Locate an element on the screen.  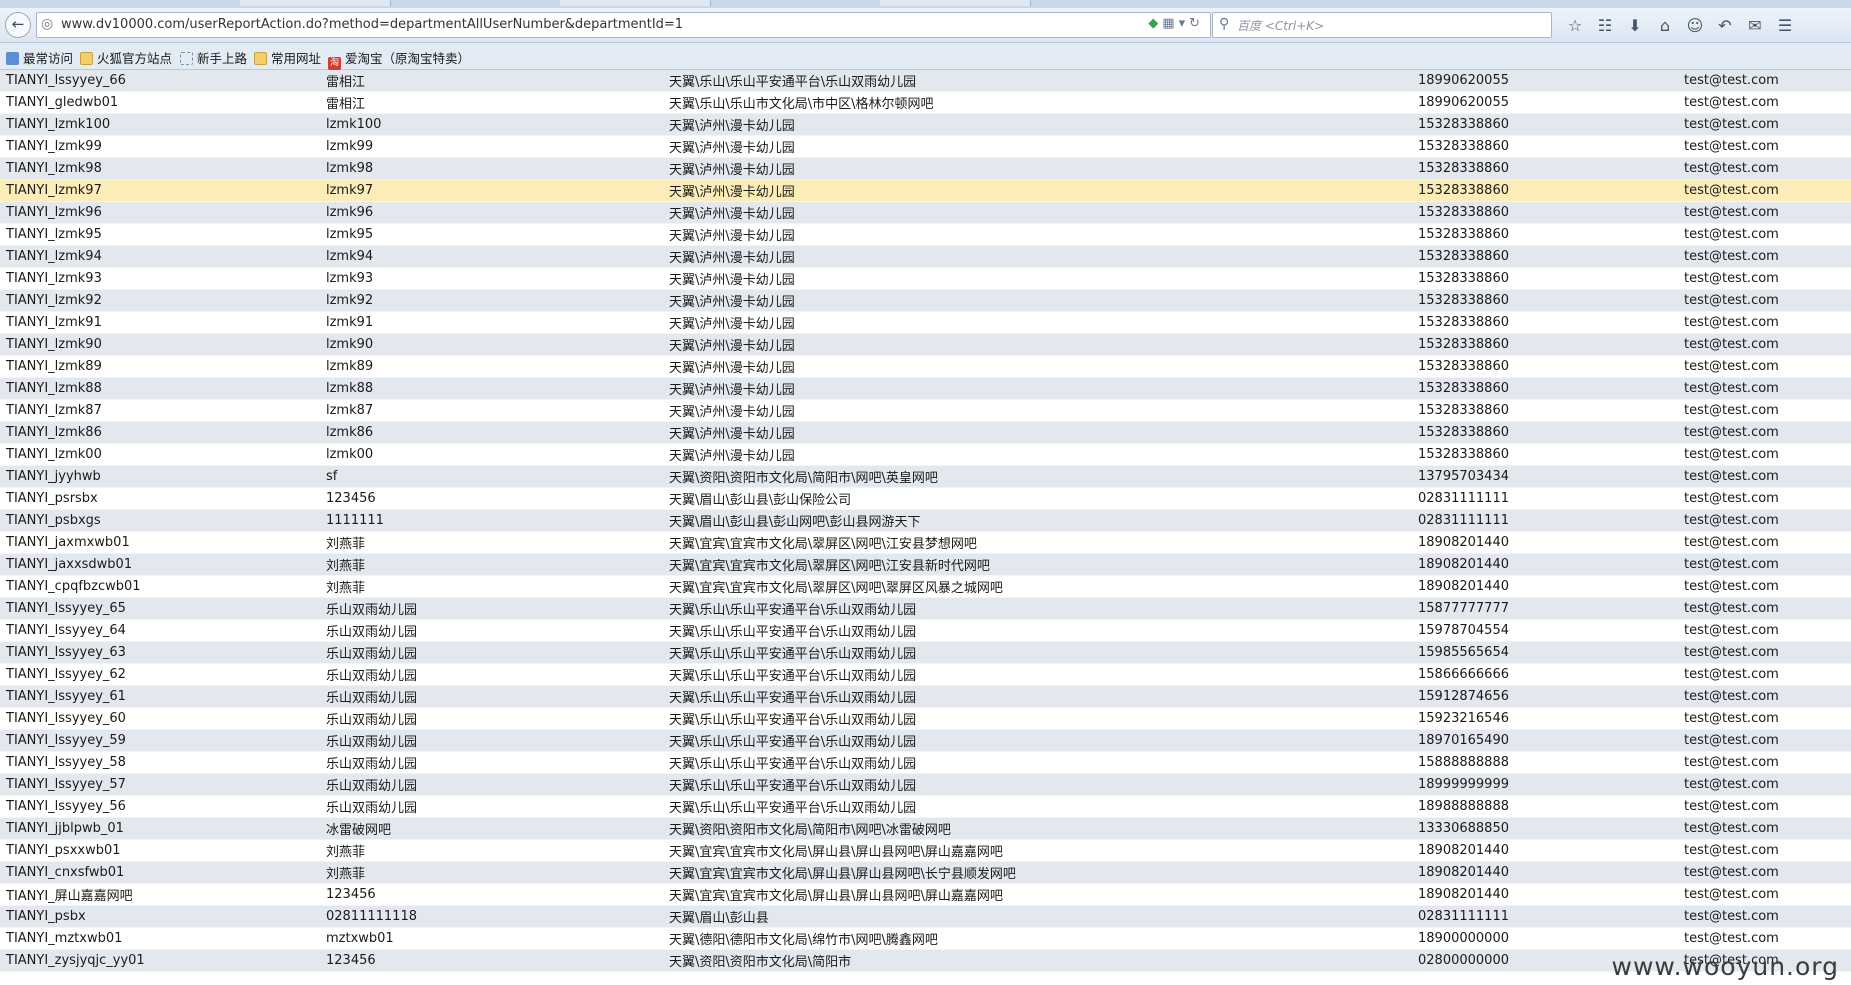
cell-department: 天翼\德阳\德阳市文化局\绵竹市\网吧\腾鑫网吧 is located at coordinates (1037, 938).